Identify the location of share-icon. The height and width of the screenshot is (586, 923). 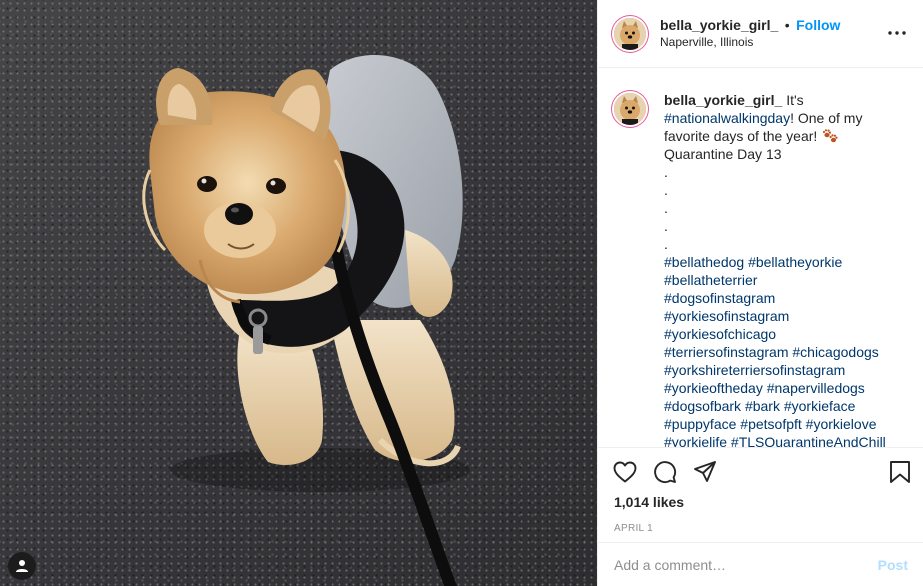
(705, 471).